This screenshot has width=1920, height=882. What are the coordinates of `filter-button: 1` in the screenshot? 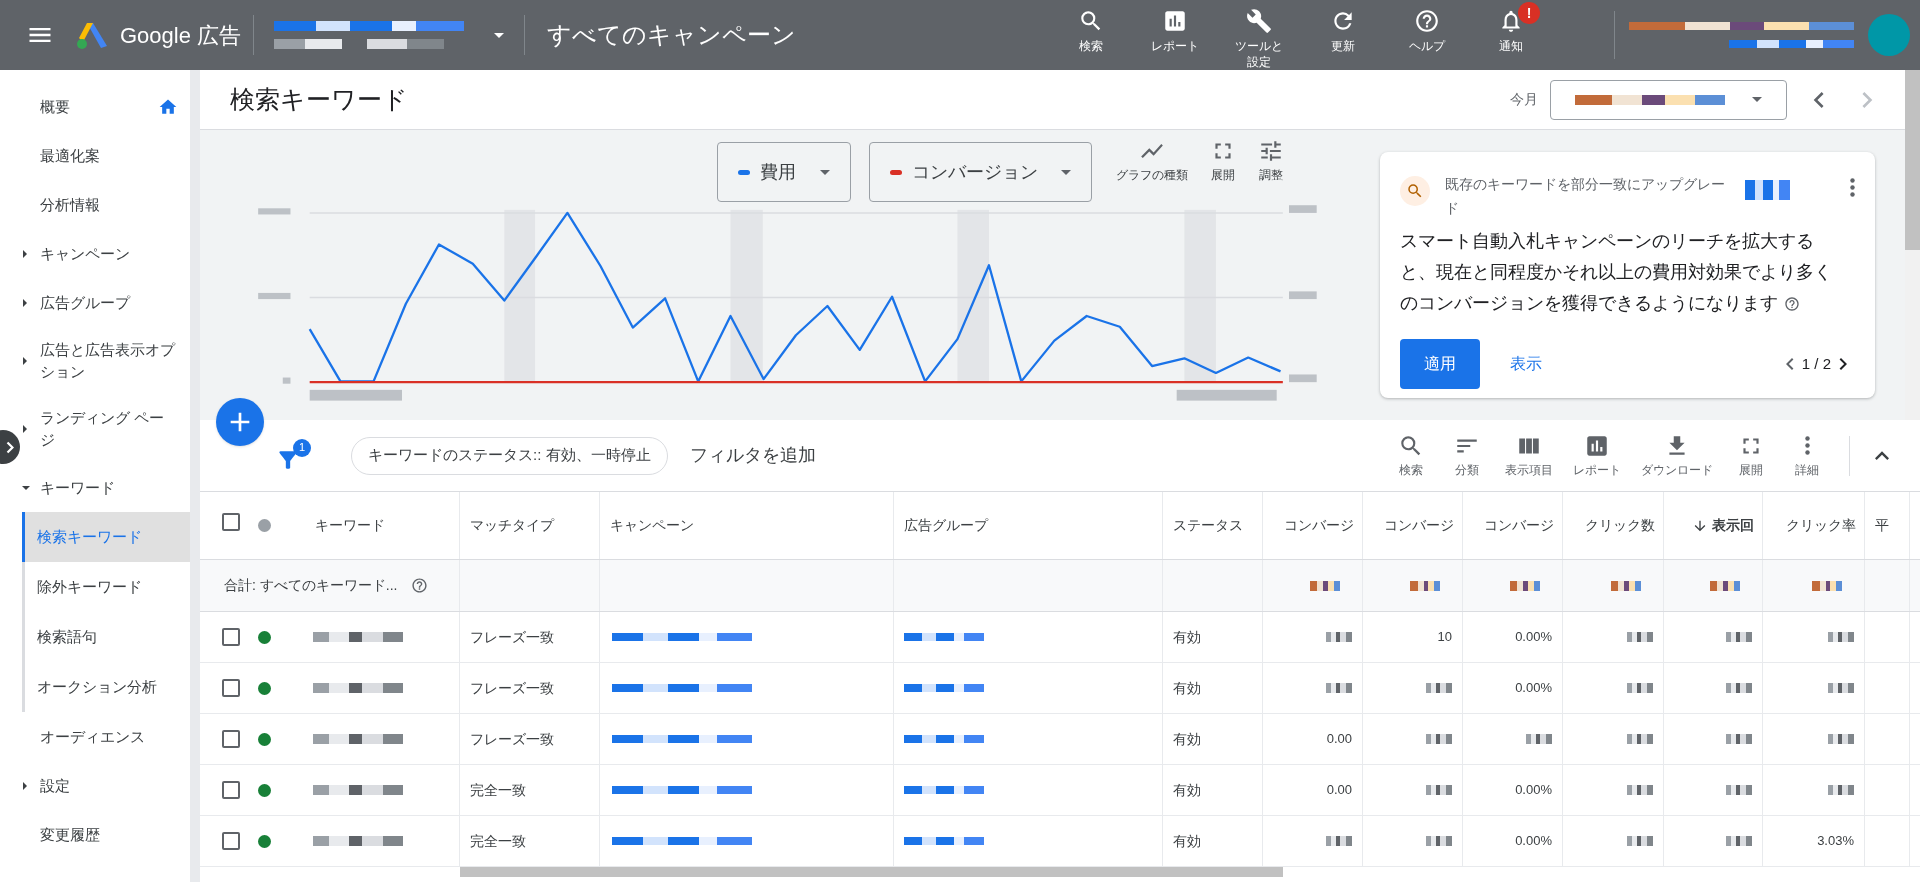 It's located at (293, 455).